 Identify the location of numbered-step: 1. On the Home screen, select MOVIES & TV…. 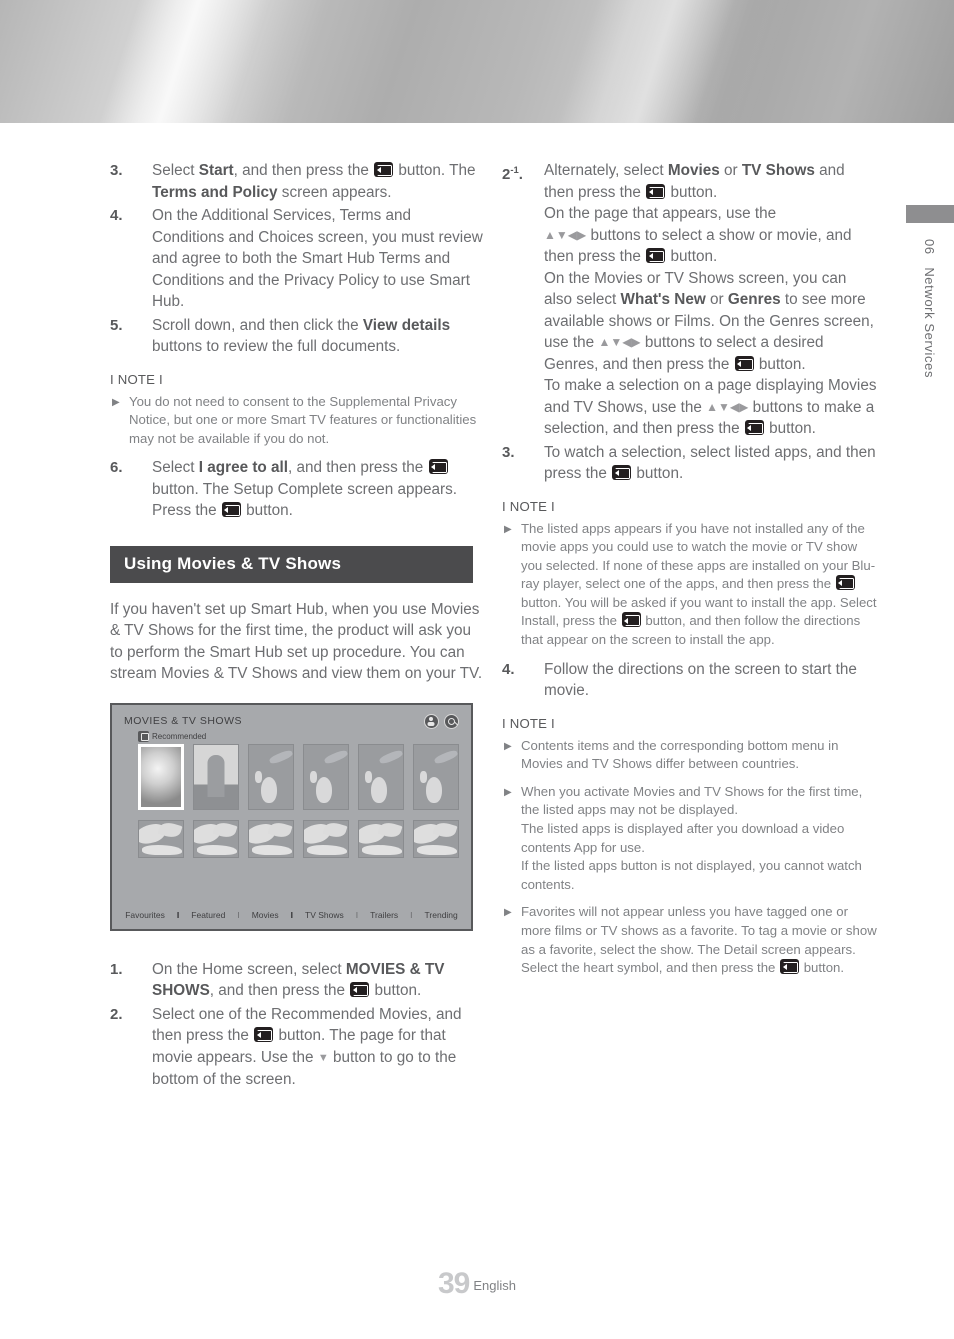
(297, 980).